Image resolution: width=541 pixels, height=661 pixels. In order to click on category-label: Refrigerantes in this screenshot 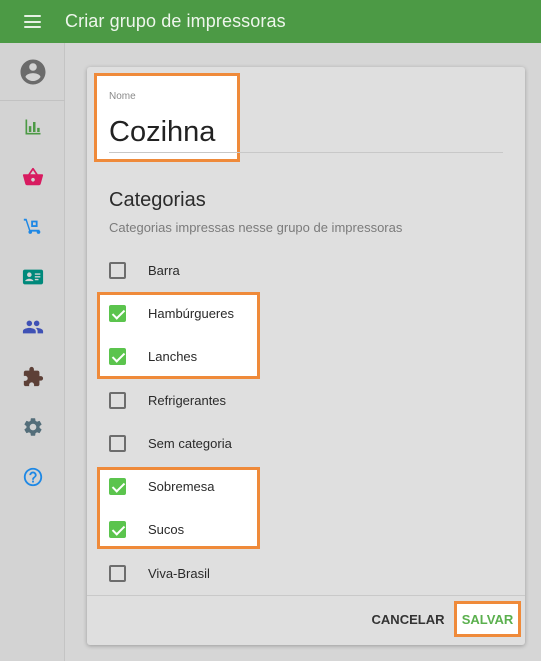, I will do `click(187, 400)`.